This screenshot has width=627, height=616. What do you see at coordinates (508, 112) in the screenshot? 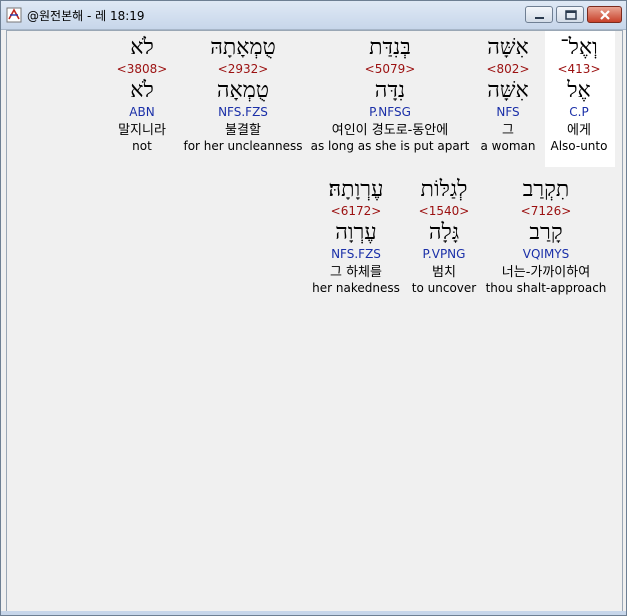
I see `morphology-code: NFS` at bounding box center [508, 112].